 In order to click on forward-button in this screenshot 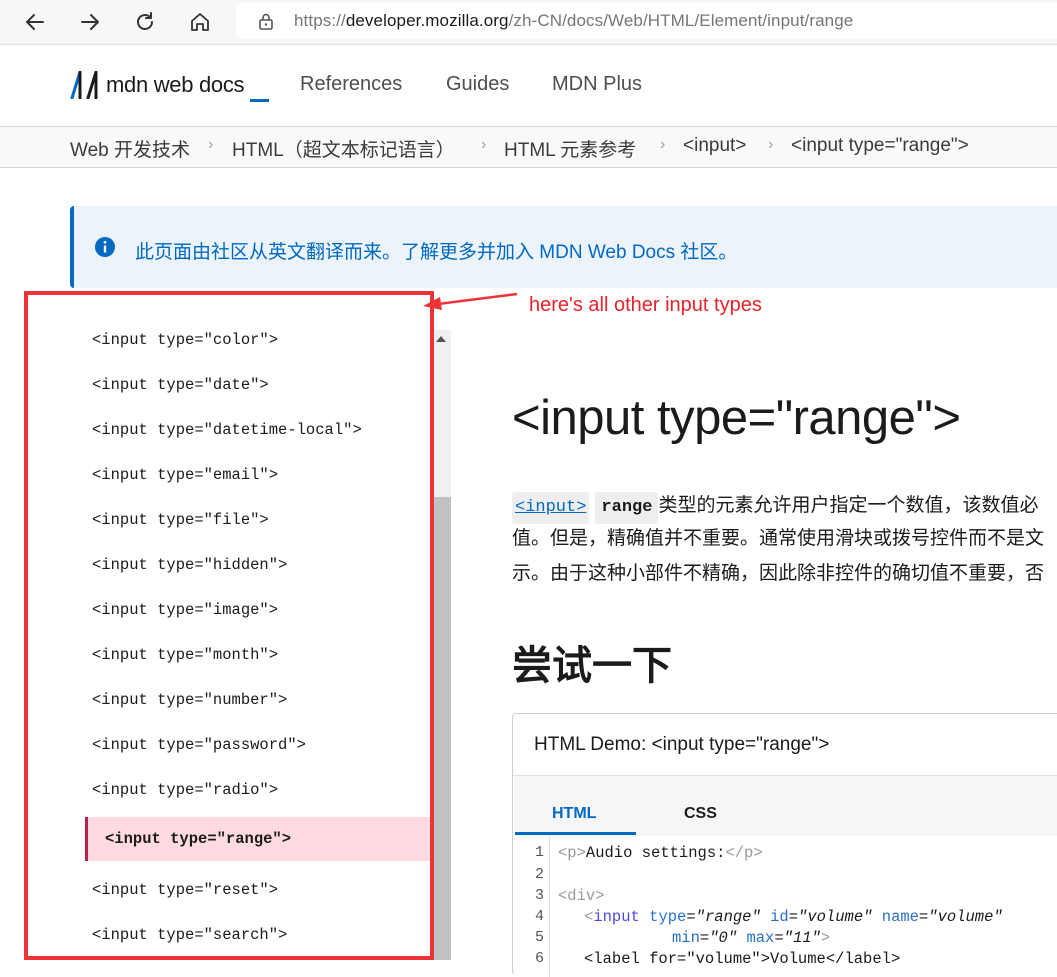, I will do `click(90, 22)`.